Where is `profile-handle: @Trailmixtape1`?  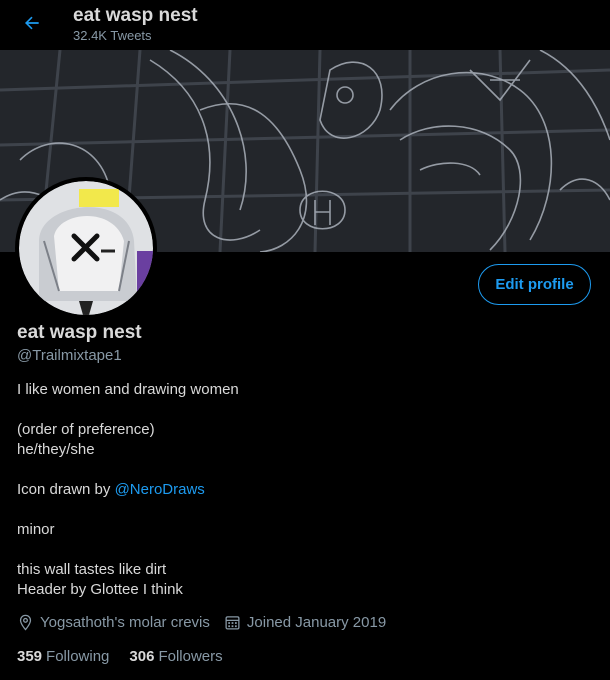 profile-handle: @Trailmixtape1 is located at coordinates (69, 355).